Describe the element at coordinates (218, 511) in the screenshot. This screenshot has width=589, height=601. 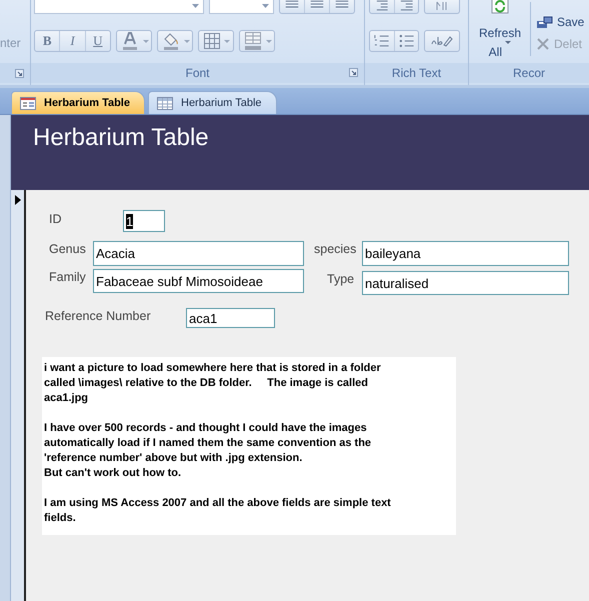
I see `note-paragraph: I am using MS Access 2007 and all the above fields are simple text fields.` at that location.